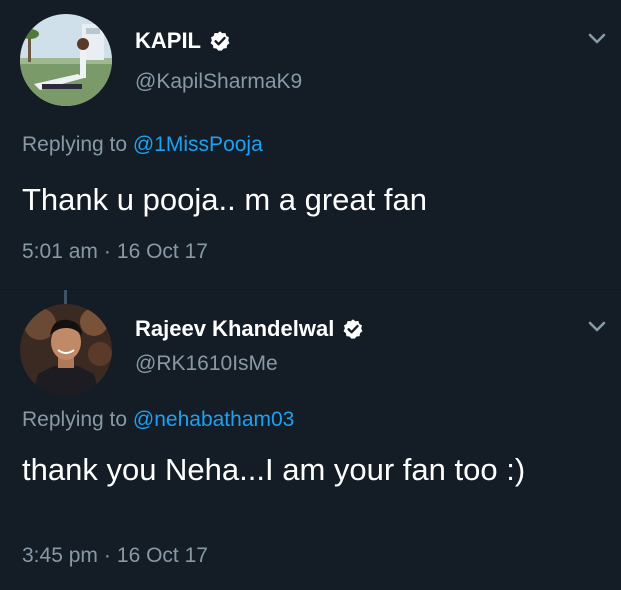 The image size is (621, 590). Describe the element at coordinates (206, 364) in the screenshot. I see `handle: @RK1610IsMe` at that location.